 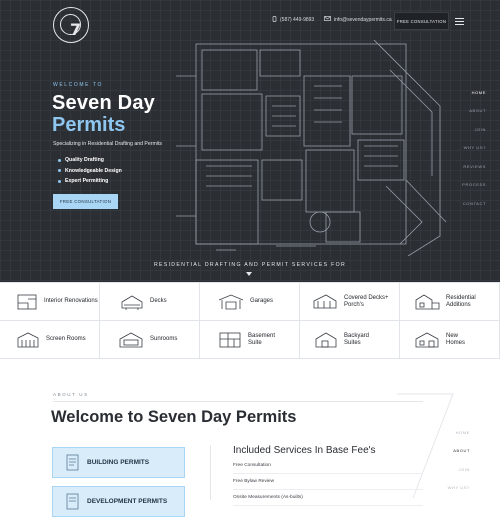 What do you see at coordinates (262, 339) in the screenshot?
I see `service-label: Basement Suite` at bounding box center [262, 339].